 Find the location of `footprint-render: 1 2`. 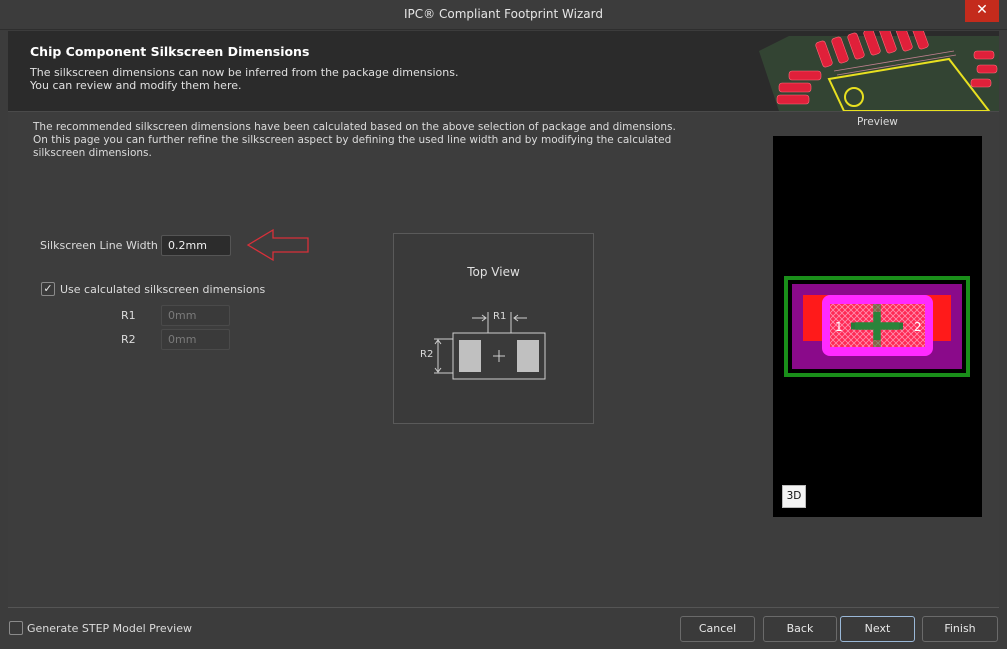

footprint-render: 1 2 is located at coordinates (877, 326).